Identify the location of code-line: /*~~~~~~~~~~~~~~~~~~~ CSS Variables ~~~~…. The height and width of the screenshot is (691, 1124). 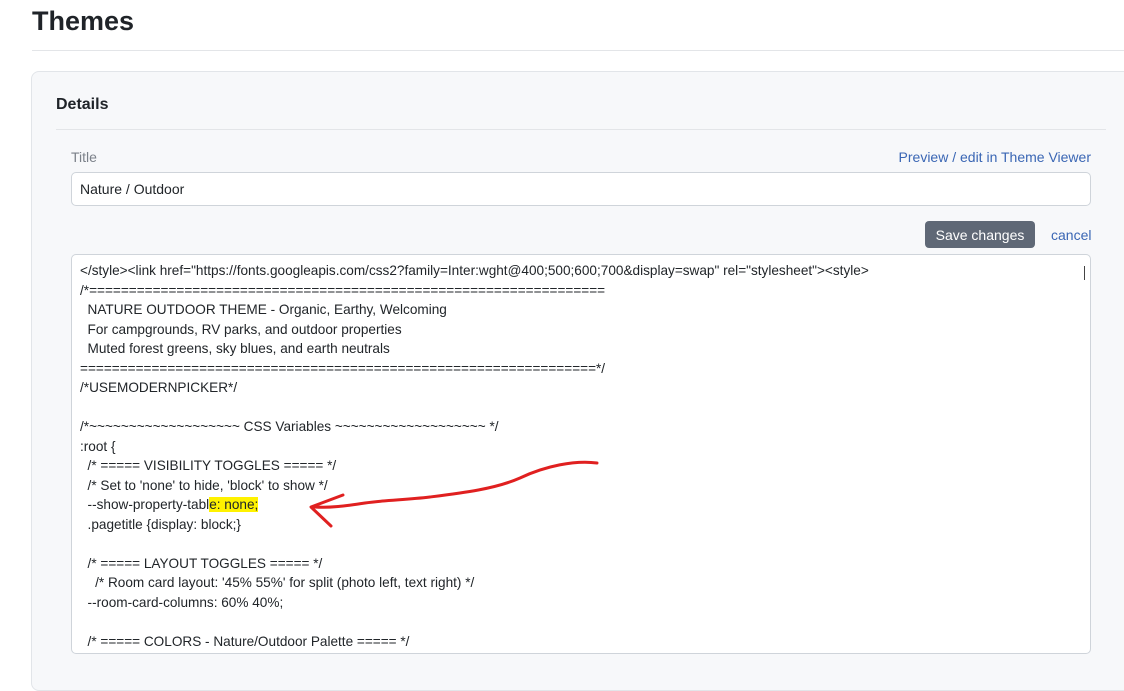
(289, 426).